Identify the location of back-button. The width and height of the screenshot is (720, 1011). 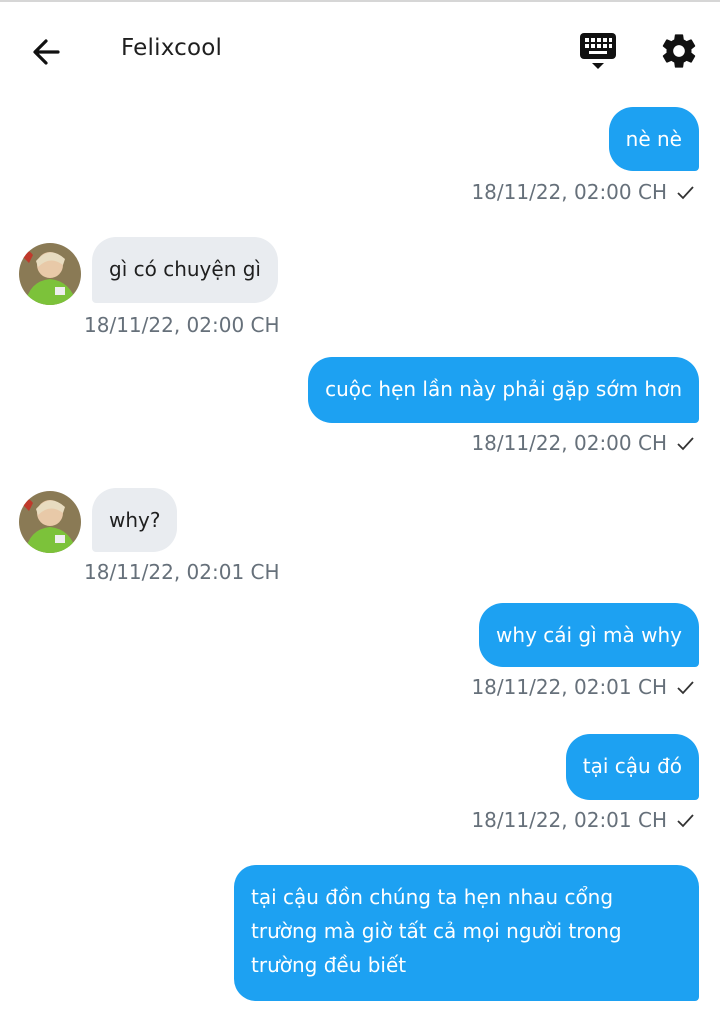
(48, 52).